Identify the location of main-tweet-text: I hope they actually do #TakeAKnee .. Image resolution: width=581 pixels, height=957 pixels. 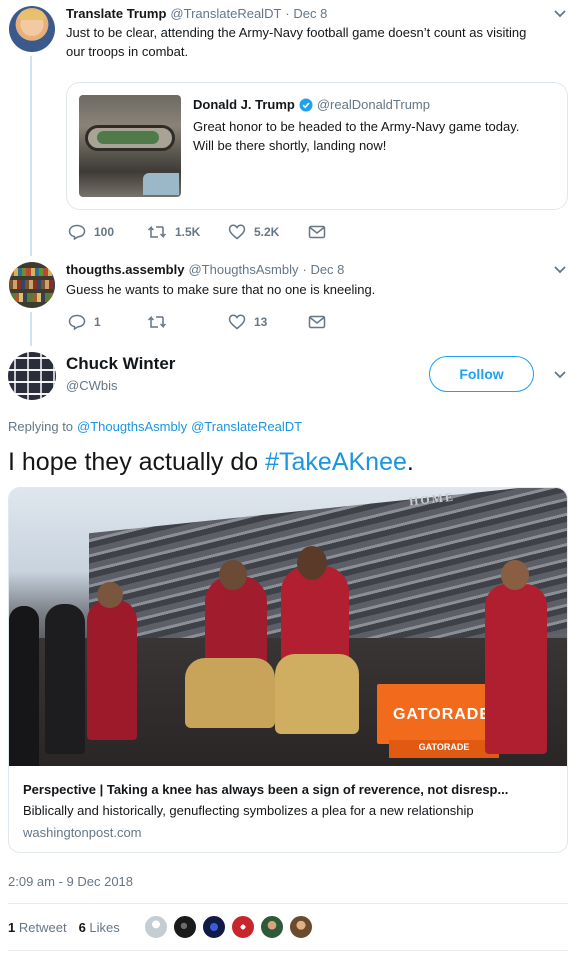
(211, 462).